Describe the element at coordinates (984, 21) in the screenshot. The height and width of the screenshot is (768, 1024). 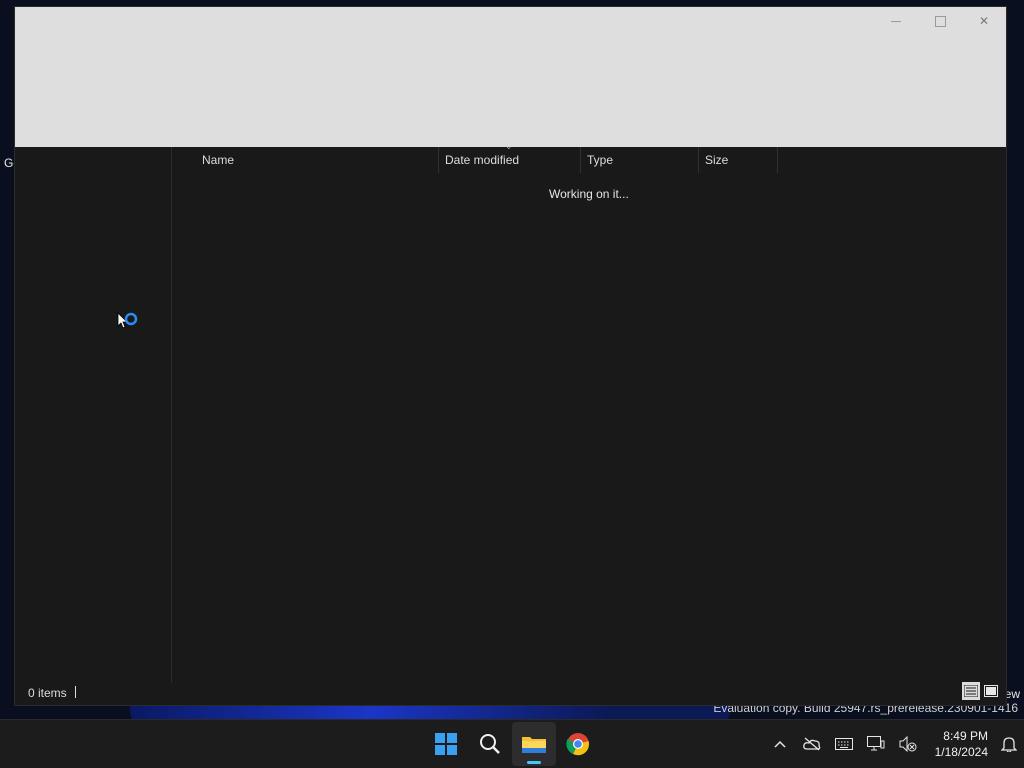
I see `close-button: ✕` at that location.